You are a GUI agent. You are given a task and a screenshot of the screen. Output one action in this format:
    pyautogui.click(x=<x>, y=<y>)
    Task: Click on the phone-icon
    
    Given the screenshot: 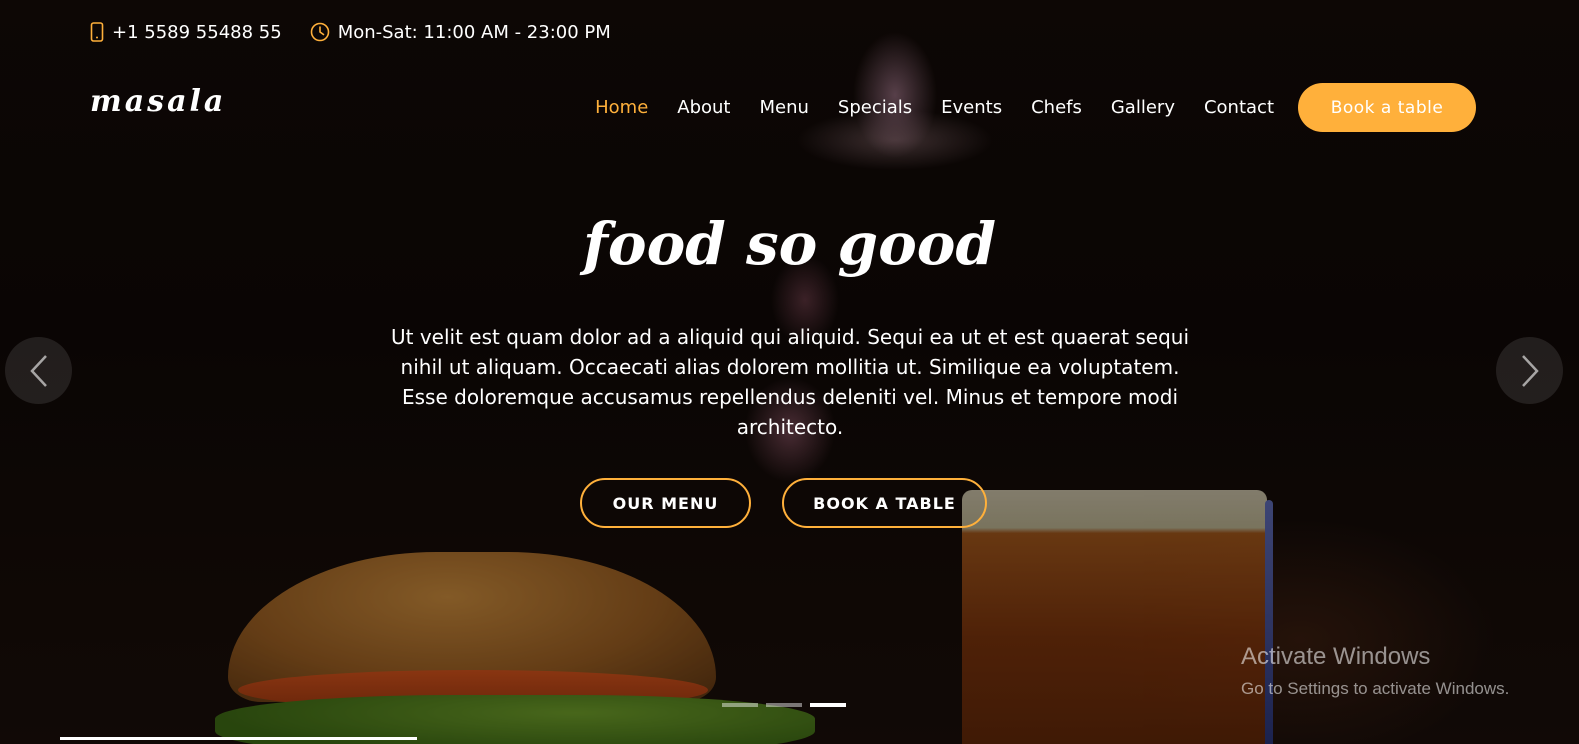 What is the action you would take?
    pyautogui.click(x=97, y=32)
    